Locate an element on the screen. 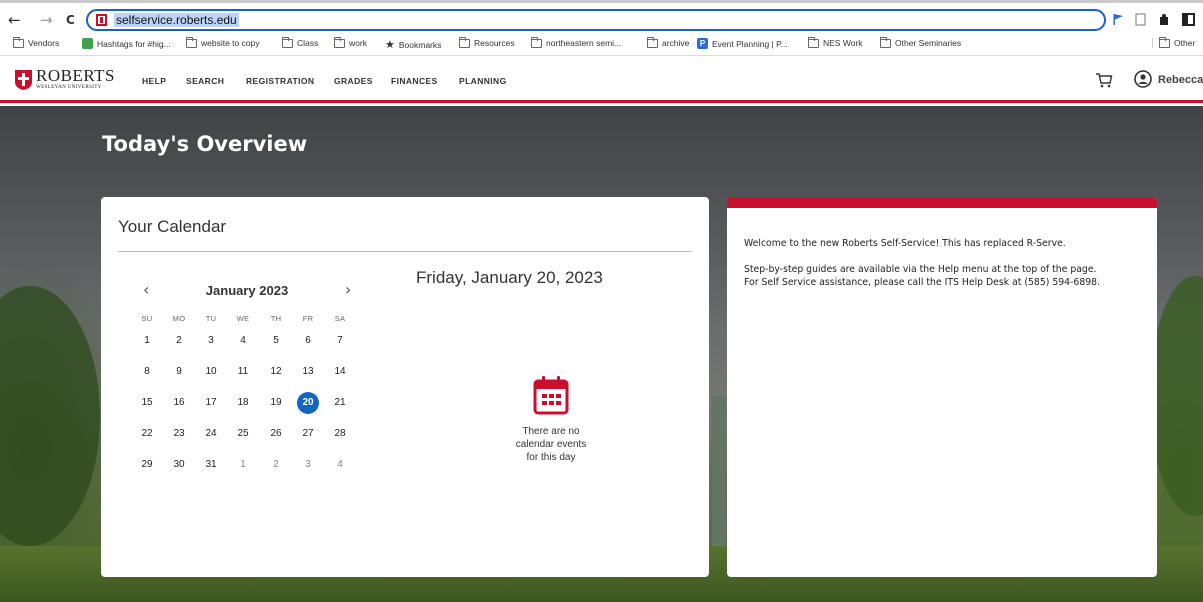  extension-page-icon is located at coordinates (1140, 19).